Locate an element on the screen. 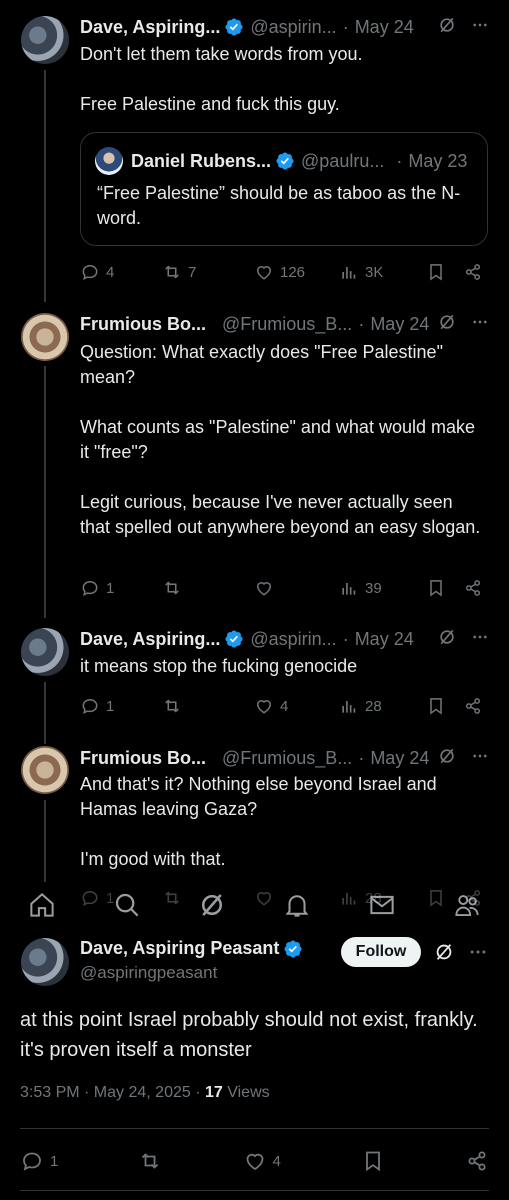 The image size is (509, 1200). tweet-header: Dave, Aspiring... @aspirin... · May 24 is located at coordinates (284, 639).